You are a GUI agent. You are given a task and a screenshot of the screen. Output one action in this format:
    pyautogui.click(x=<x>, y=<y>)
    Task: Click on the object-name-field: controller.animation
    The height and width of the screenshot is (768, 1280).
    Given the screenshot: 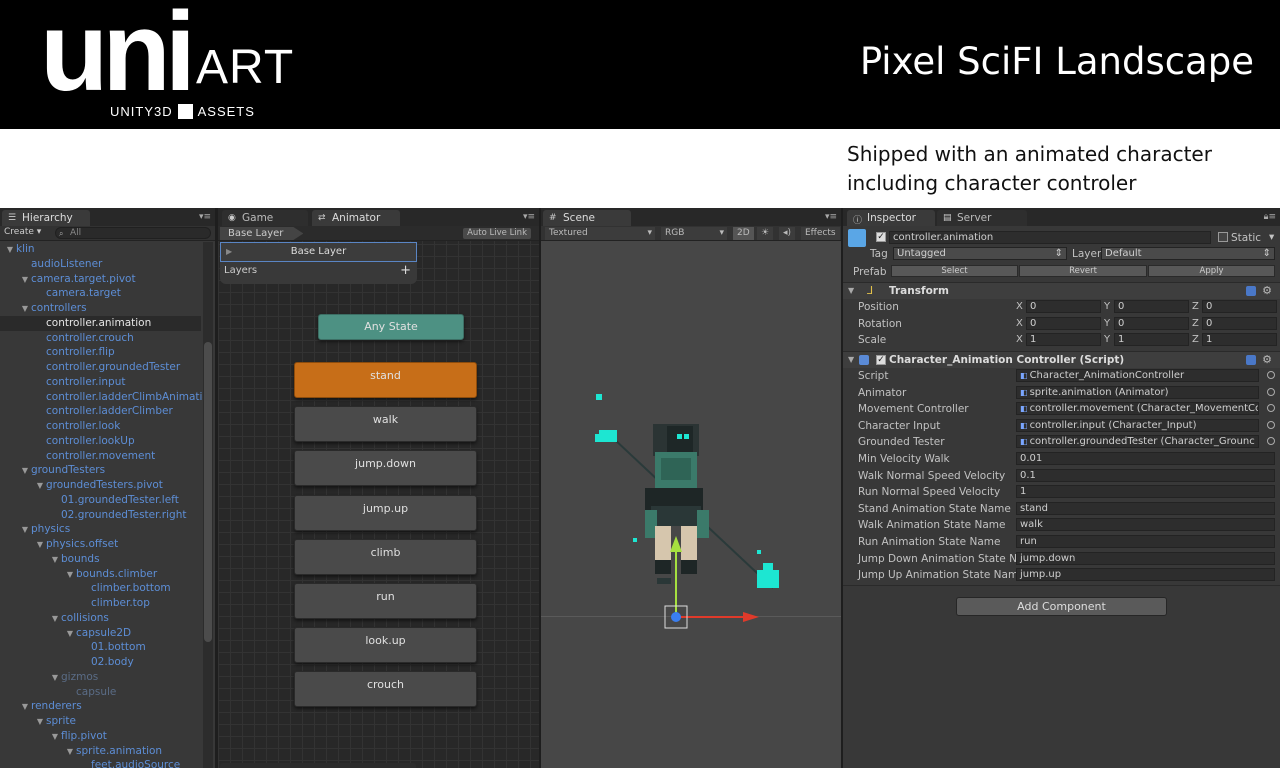 What is the action you would take?
    pyautogui.click(x=1050, y=237)
    